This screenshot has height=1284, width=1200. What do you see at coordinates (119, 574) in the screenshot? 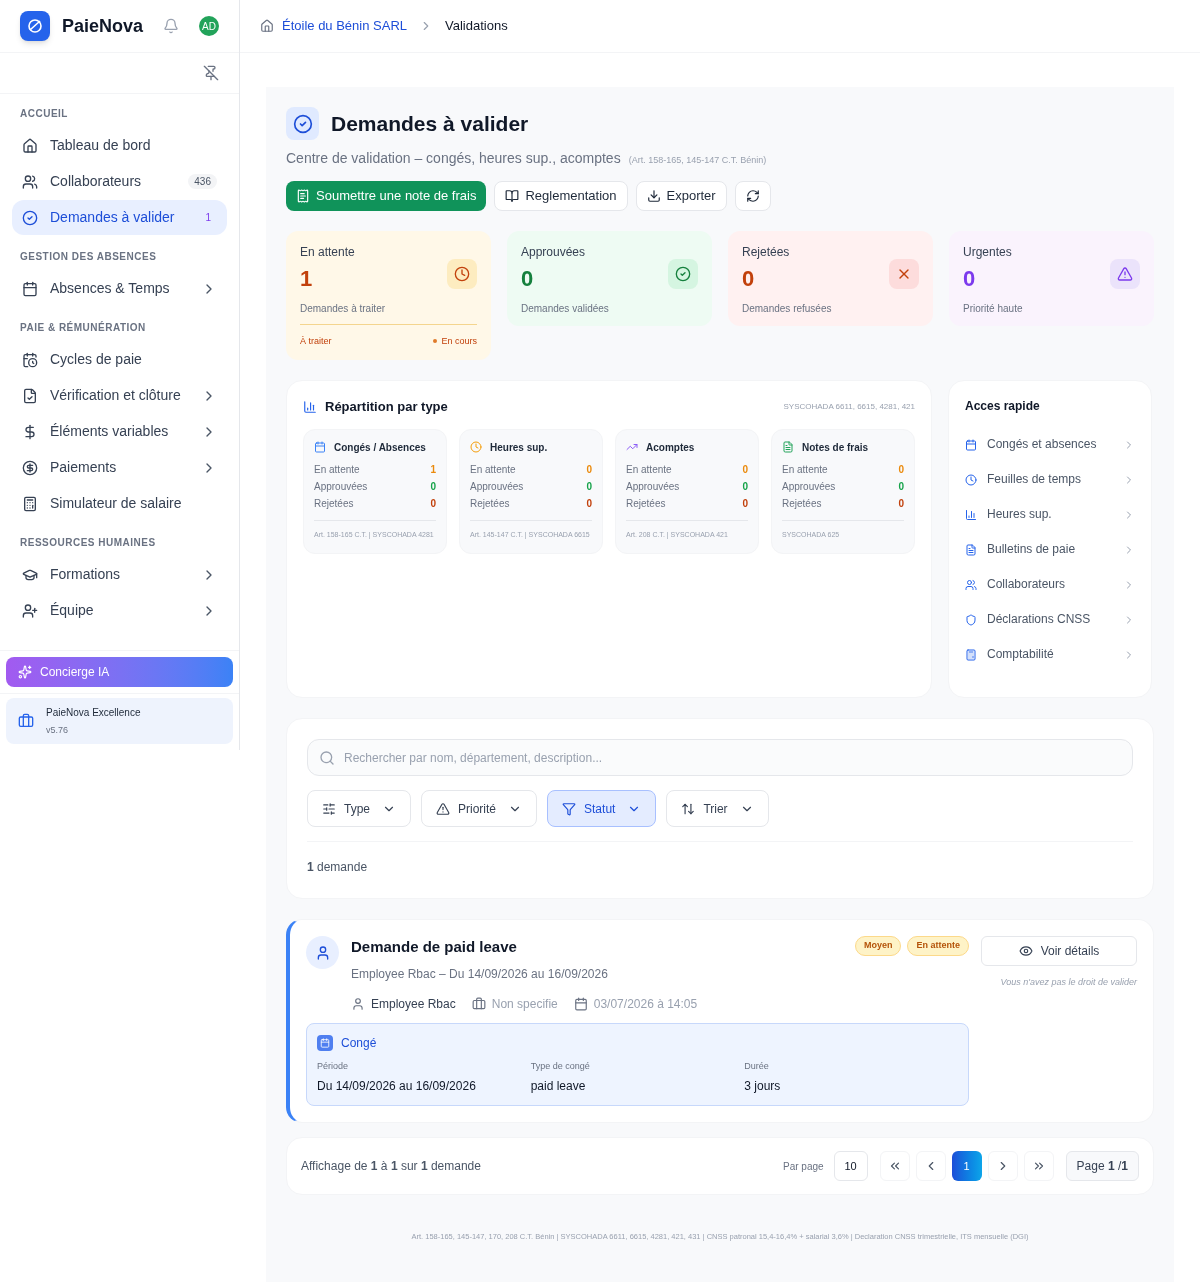
I see `sidebar-item: Formations` at bounding box center [119, 574].